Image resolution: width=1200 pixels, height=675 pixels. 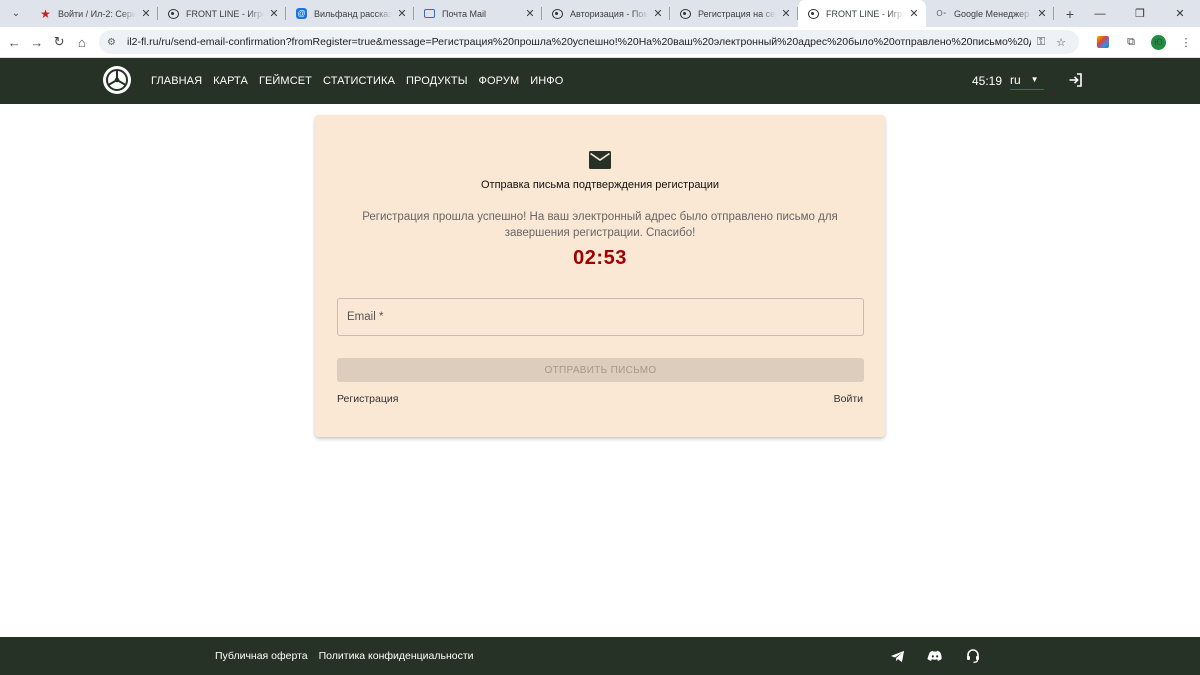 I want to click on resend-countdown: 02:53, so click(x=600, y=258).